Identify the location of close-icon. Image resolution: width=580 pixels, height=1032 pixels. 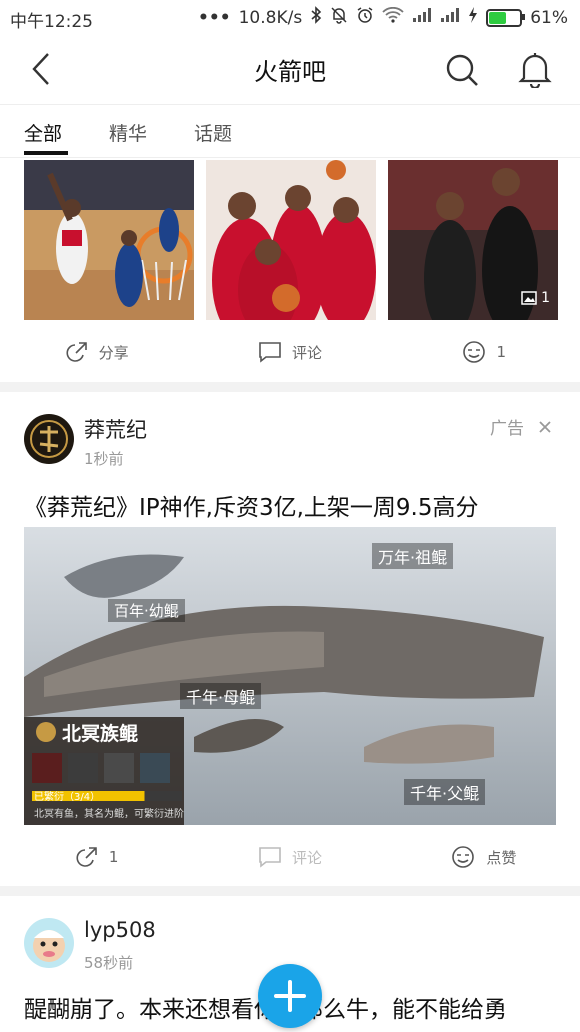
(545, 427).